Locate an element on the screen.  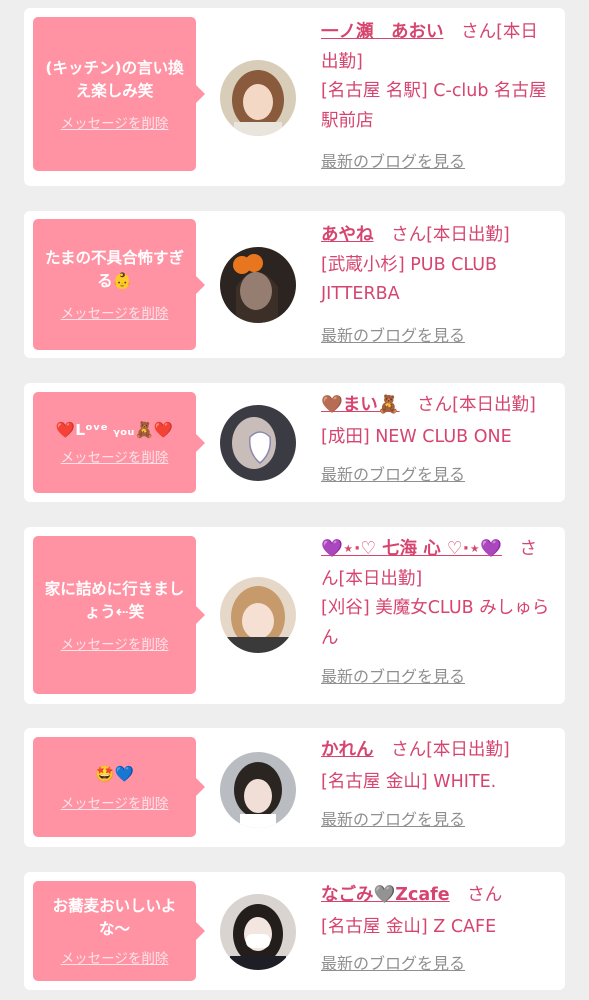
message-bubble: お蕎麦おいしいよな〜 メッセージを削除 is located at coordinates (119, 931).